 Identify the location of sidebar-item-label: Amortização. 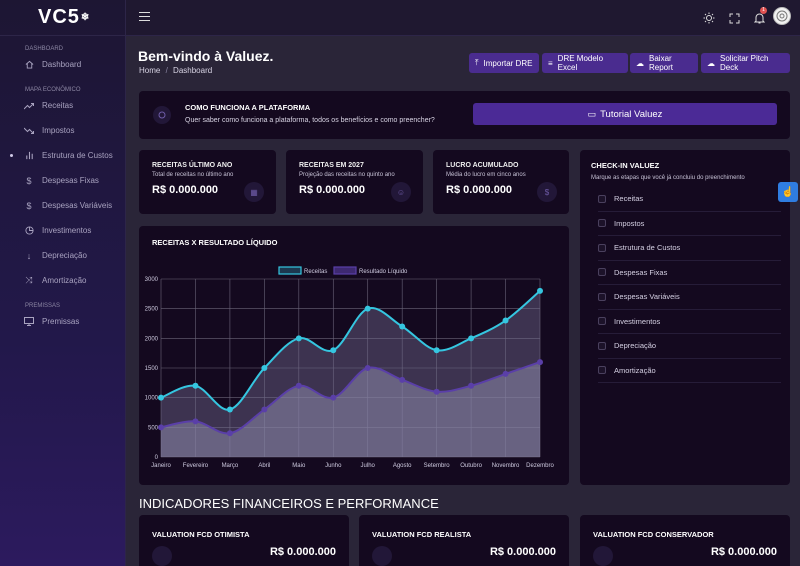
(64, 280).